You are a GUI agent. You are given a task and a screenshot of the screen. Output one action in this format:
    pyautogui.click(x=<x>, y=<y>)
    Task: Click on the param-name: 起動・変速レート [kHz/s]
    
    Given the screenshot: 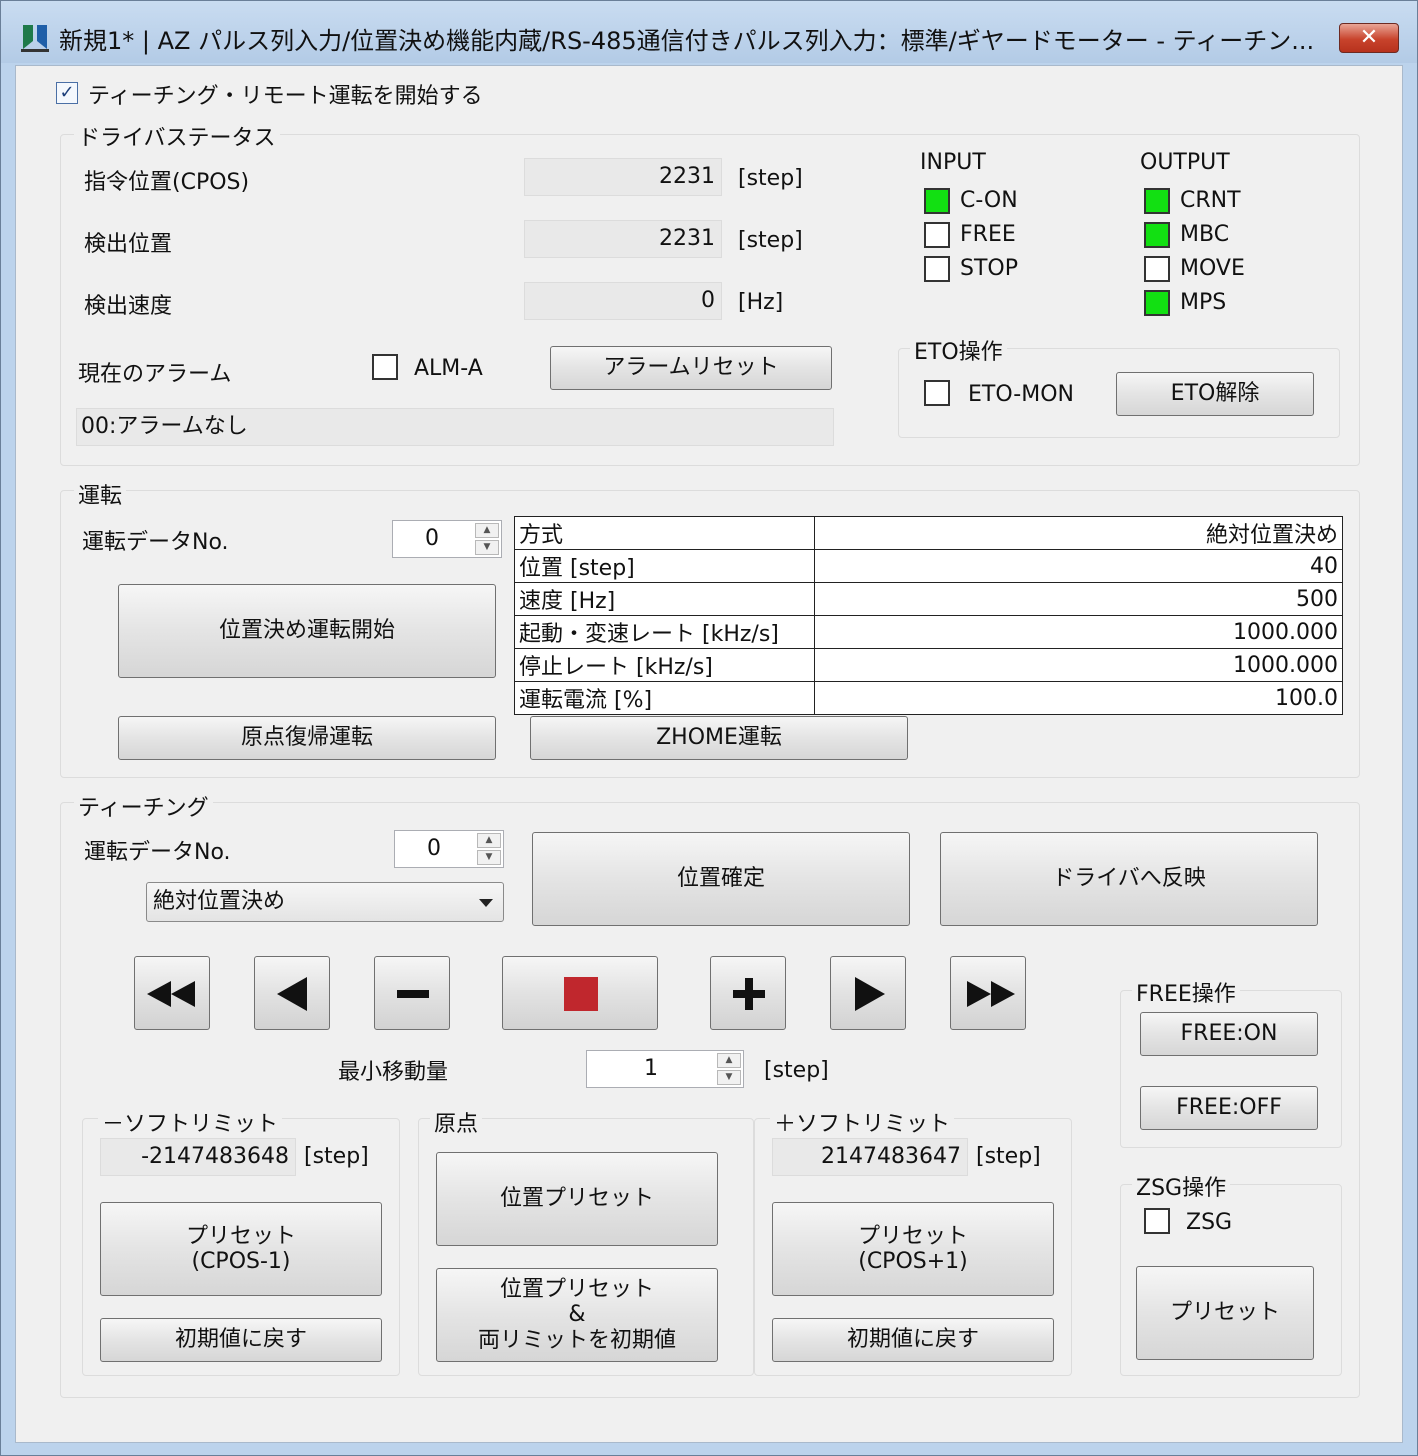 What is the action you would take?
    pyautogui.click(x=664, y=632)
    